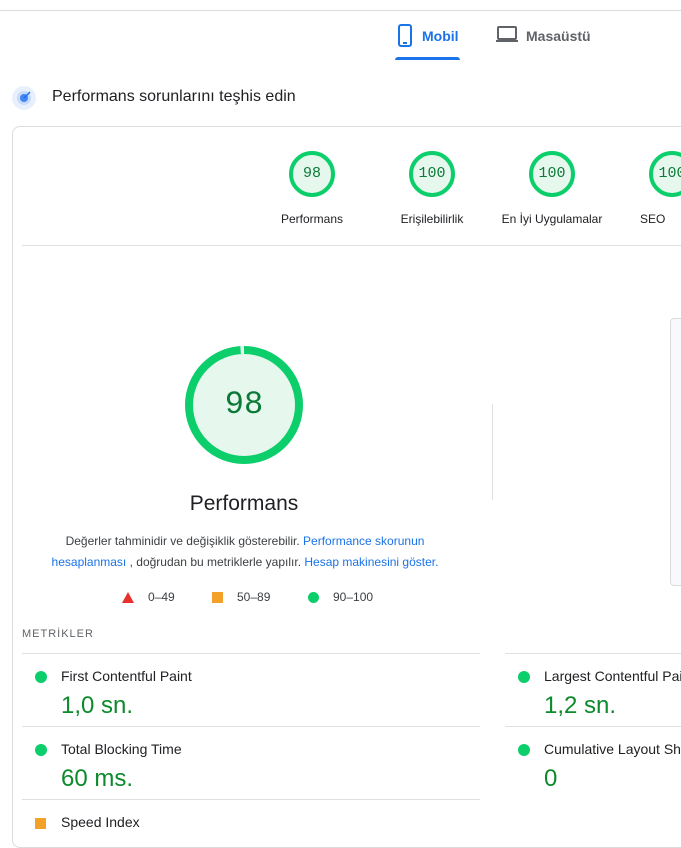 The image size is (681, 848). I want to click on tab-desktop-label: Masaüstü, so click(558, 36).